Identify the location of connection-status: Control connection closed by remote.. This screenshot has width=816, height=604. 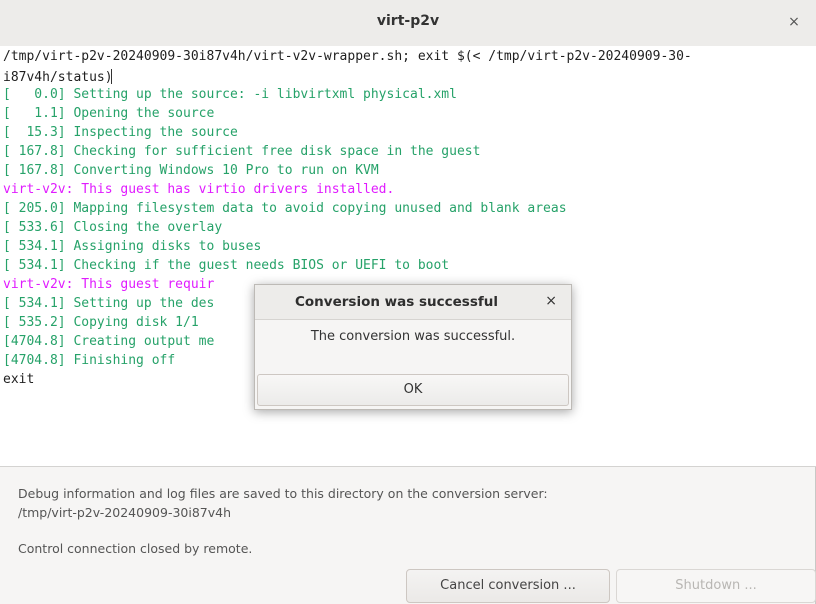
(135, 548).